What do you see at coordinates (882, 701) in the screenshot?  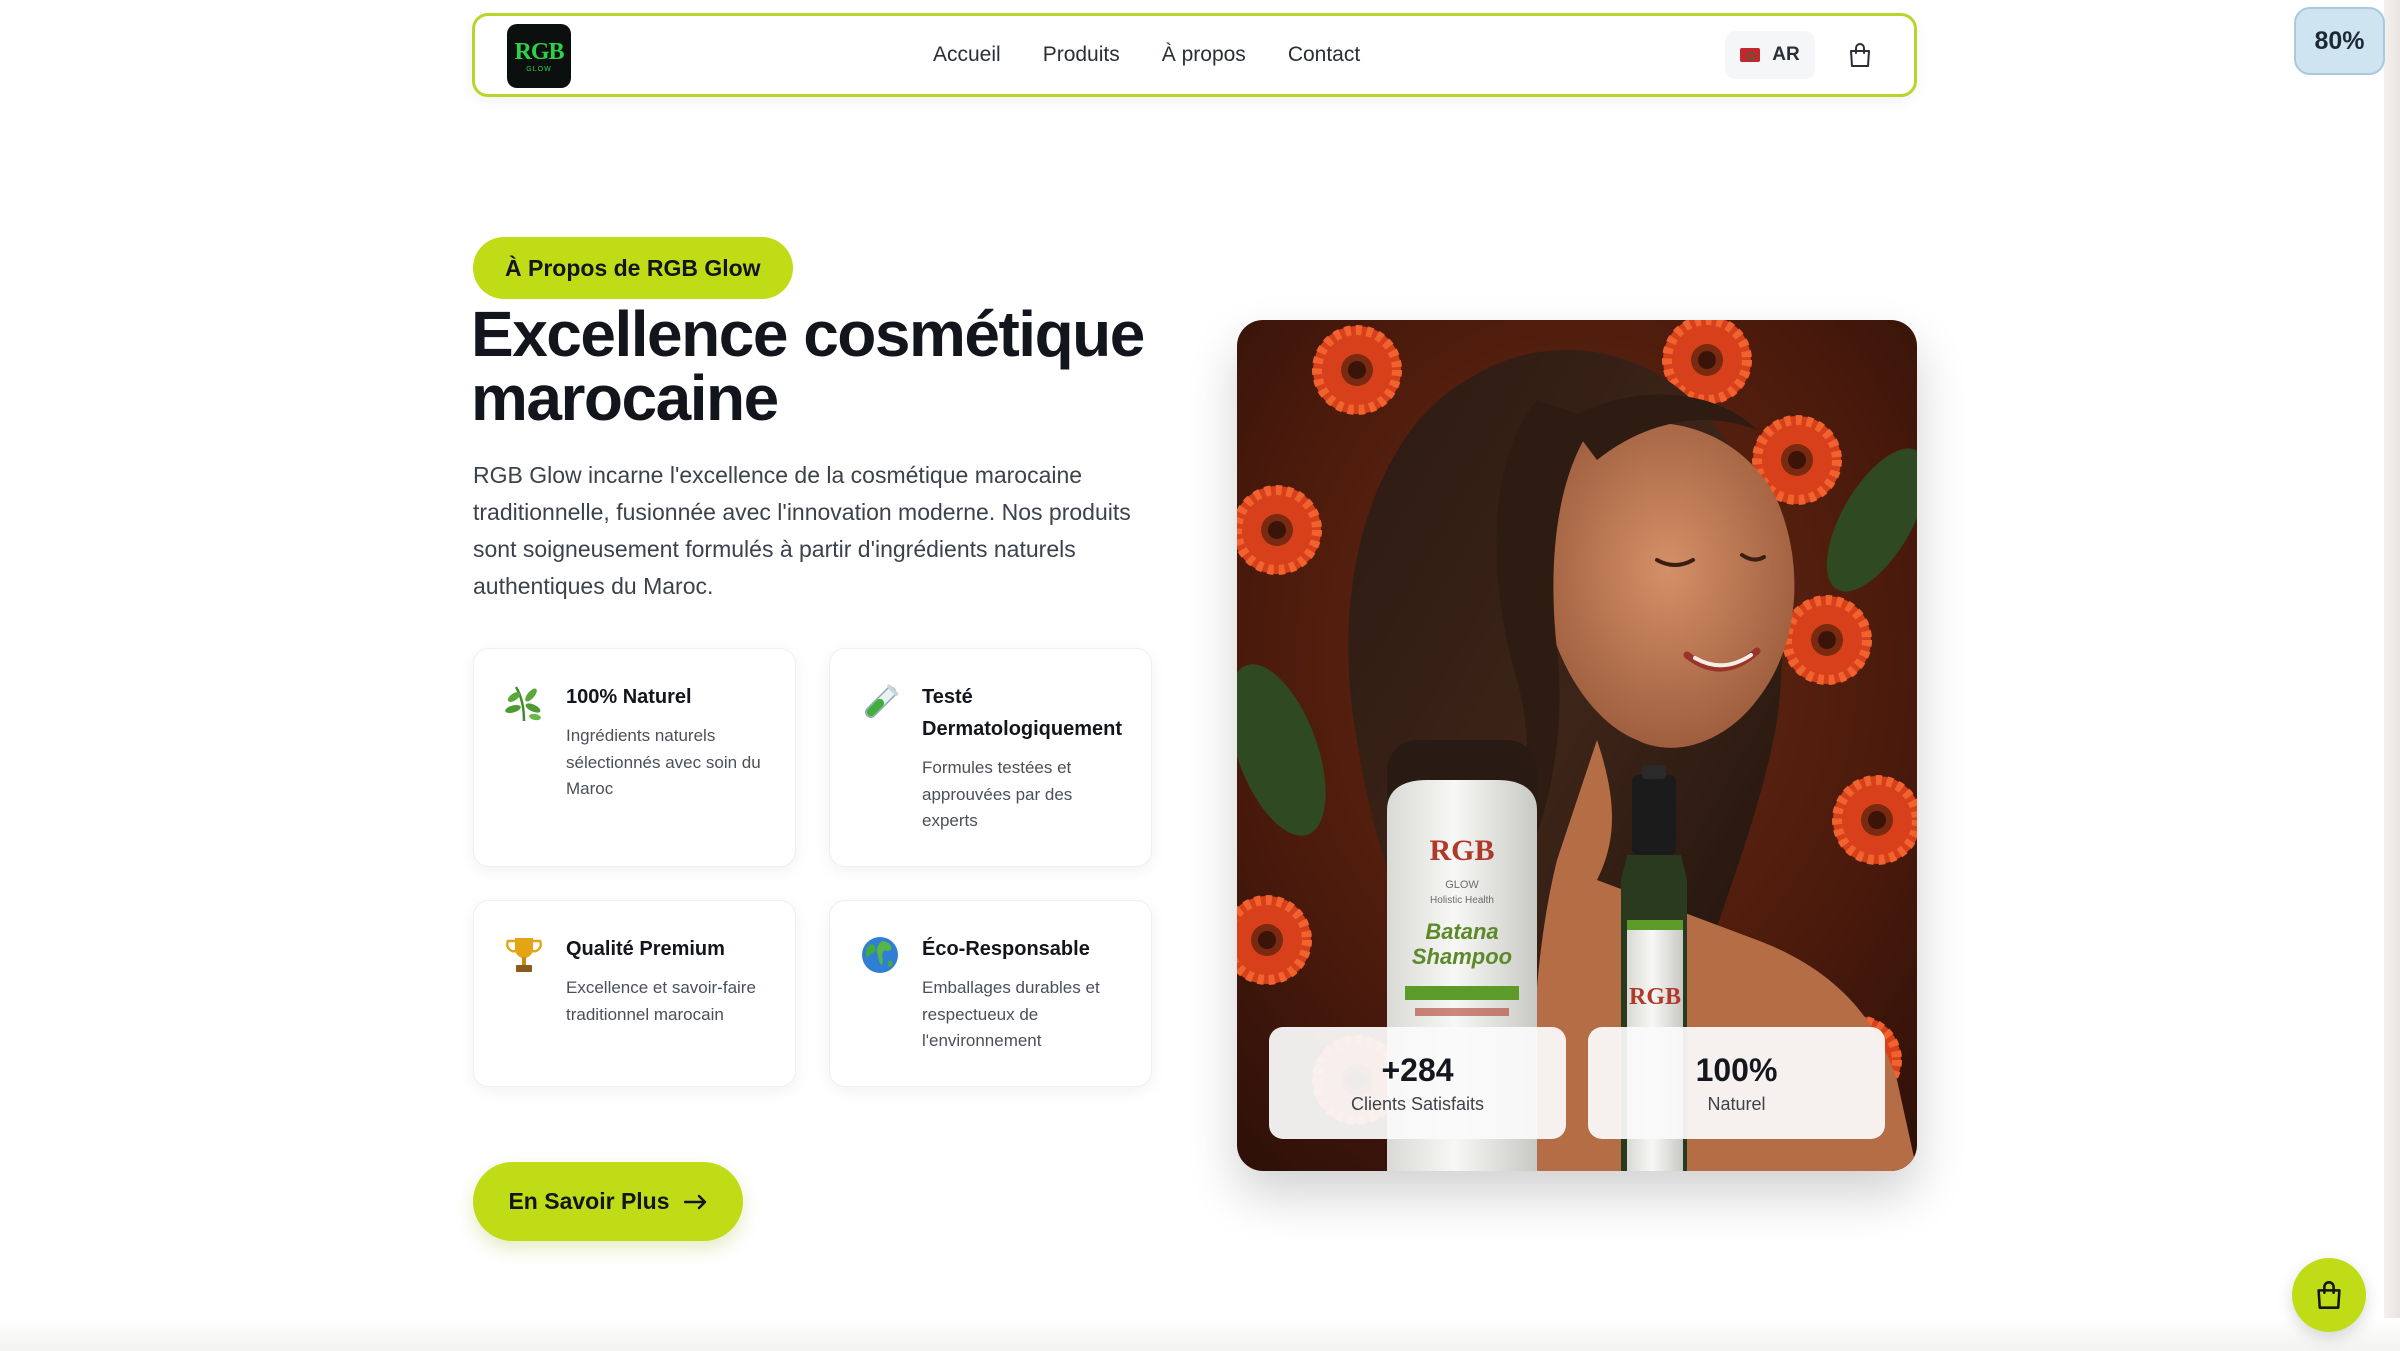 I see `test-tube-icon` at bounding box center [882, 701].